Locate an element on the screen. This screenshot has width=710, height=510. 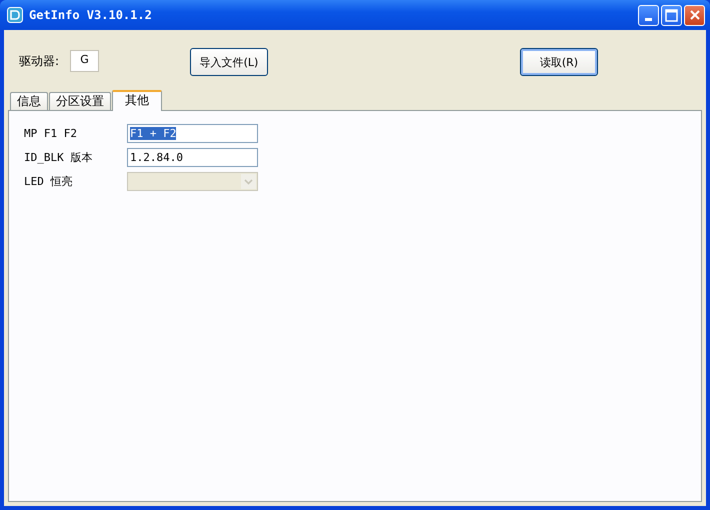
tab: 信息 is located at coordinates (29, 101).